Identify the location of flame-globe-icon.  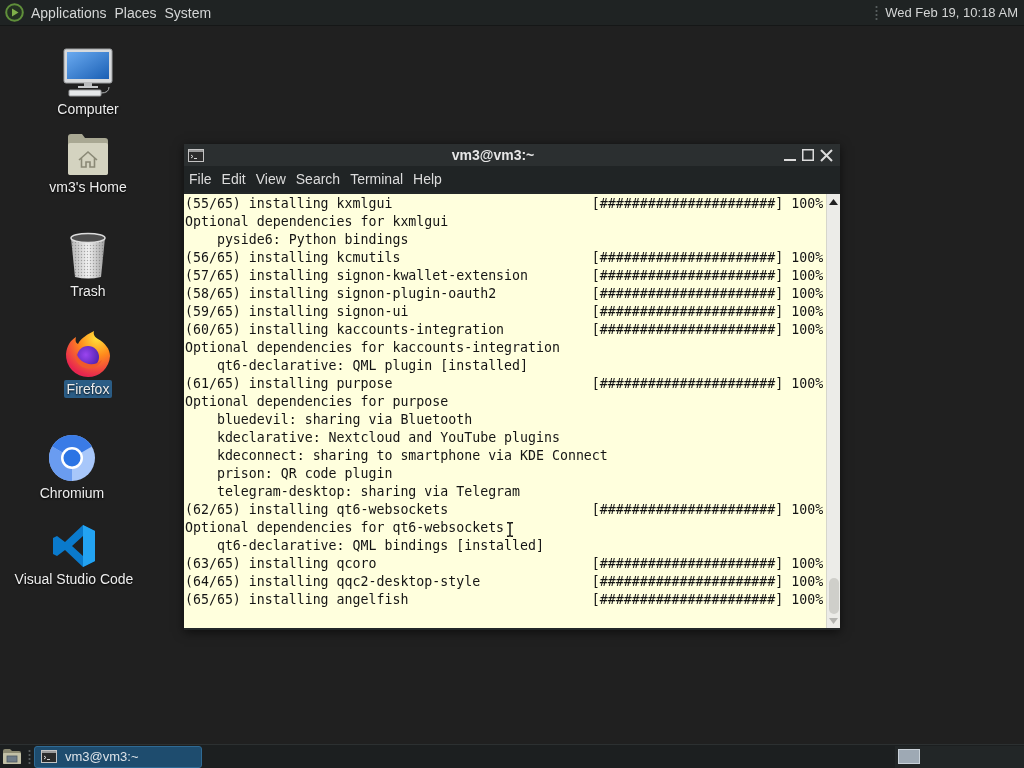
(88, 354).